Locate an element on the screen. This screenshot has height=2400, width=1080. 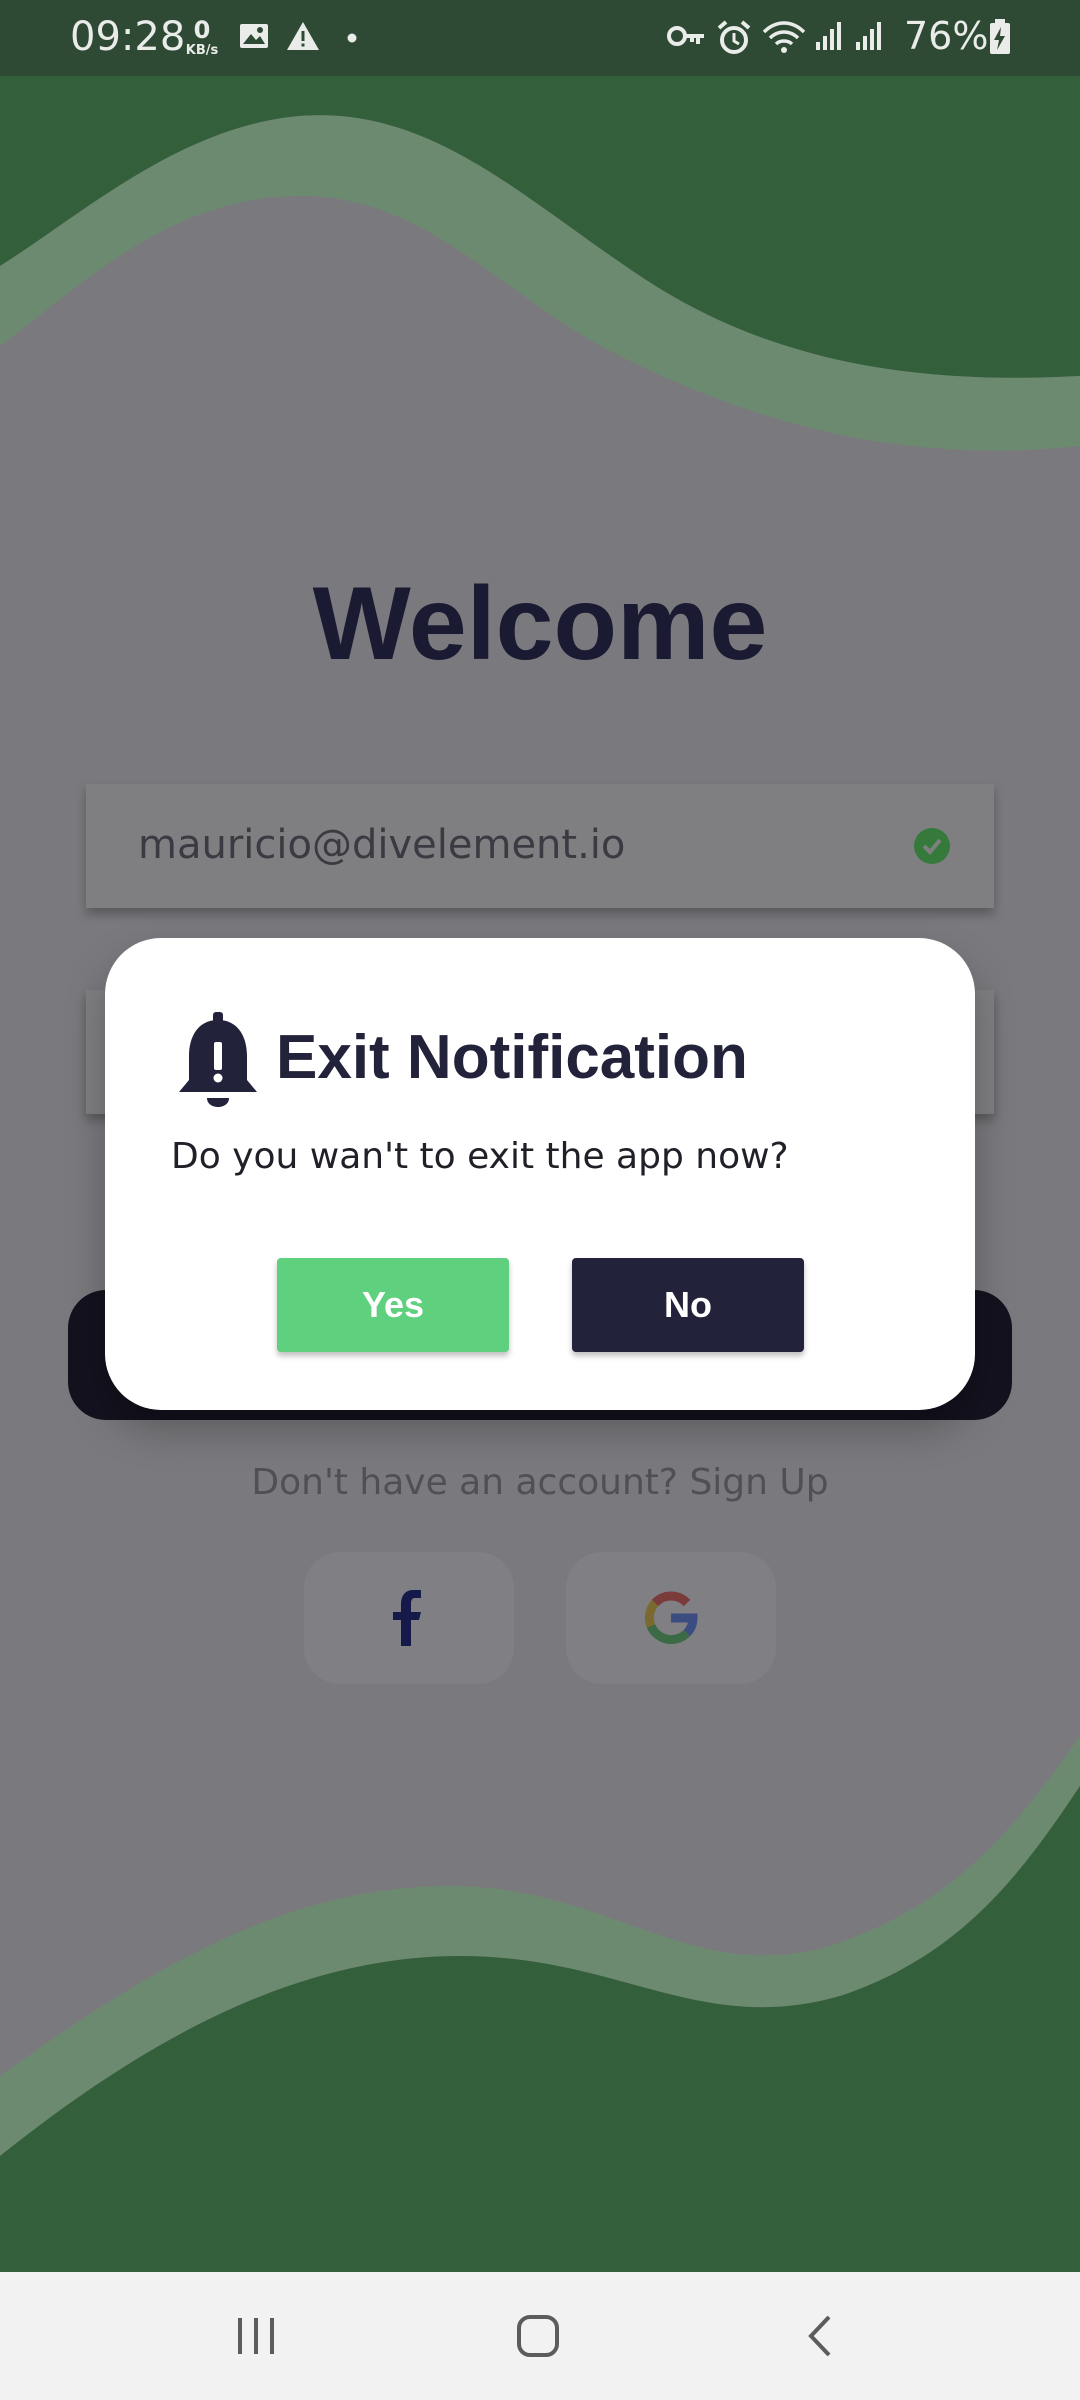
facebook-icon is located at coordinates (409, 1618).